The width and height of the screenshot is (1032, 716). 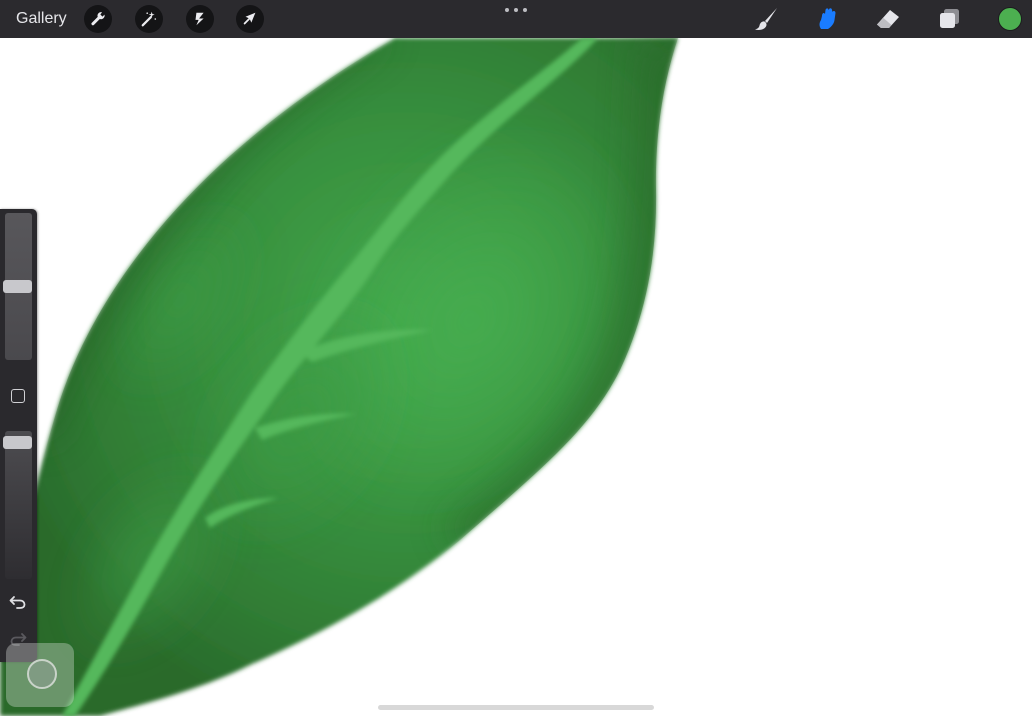 I want to click on selection-icon, so click(x=199, y=19).